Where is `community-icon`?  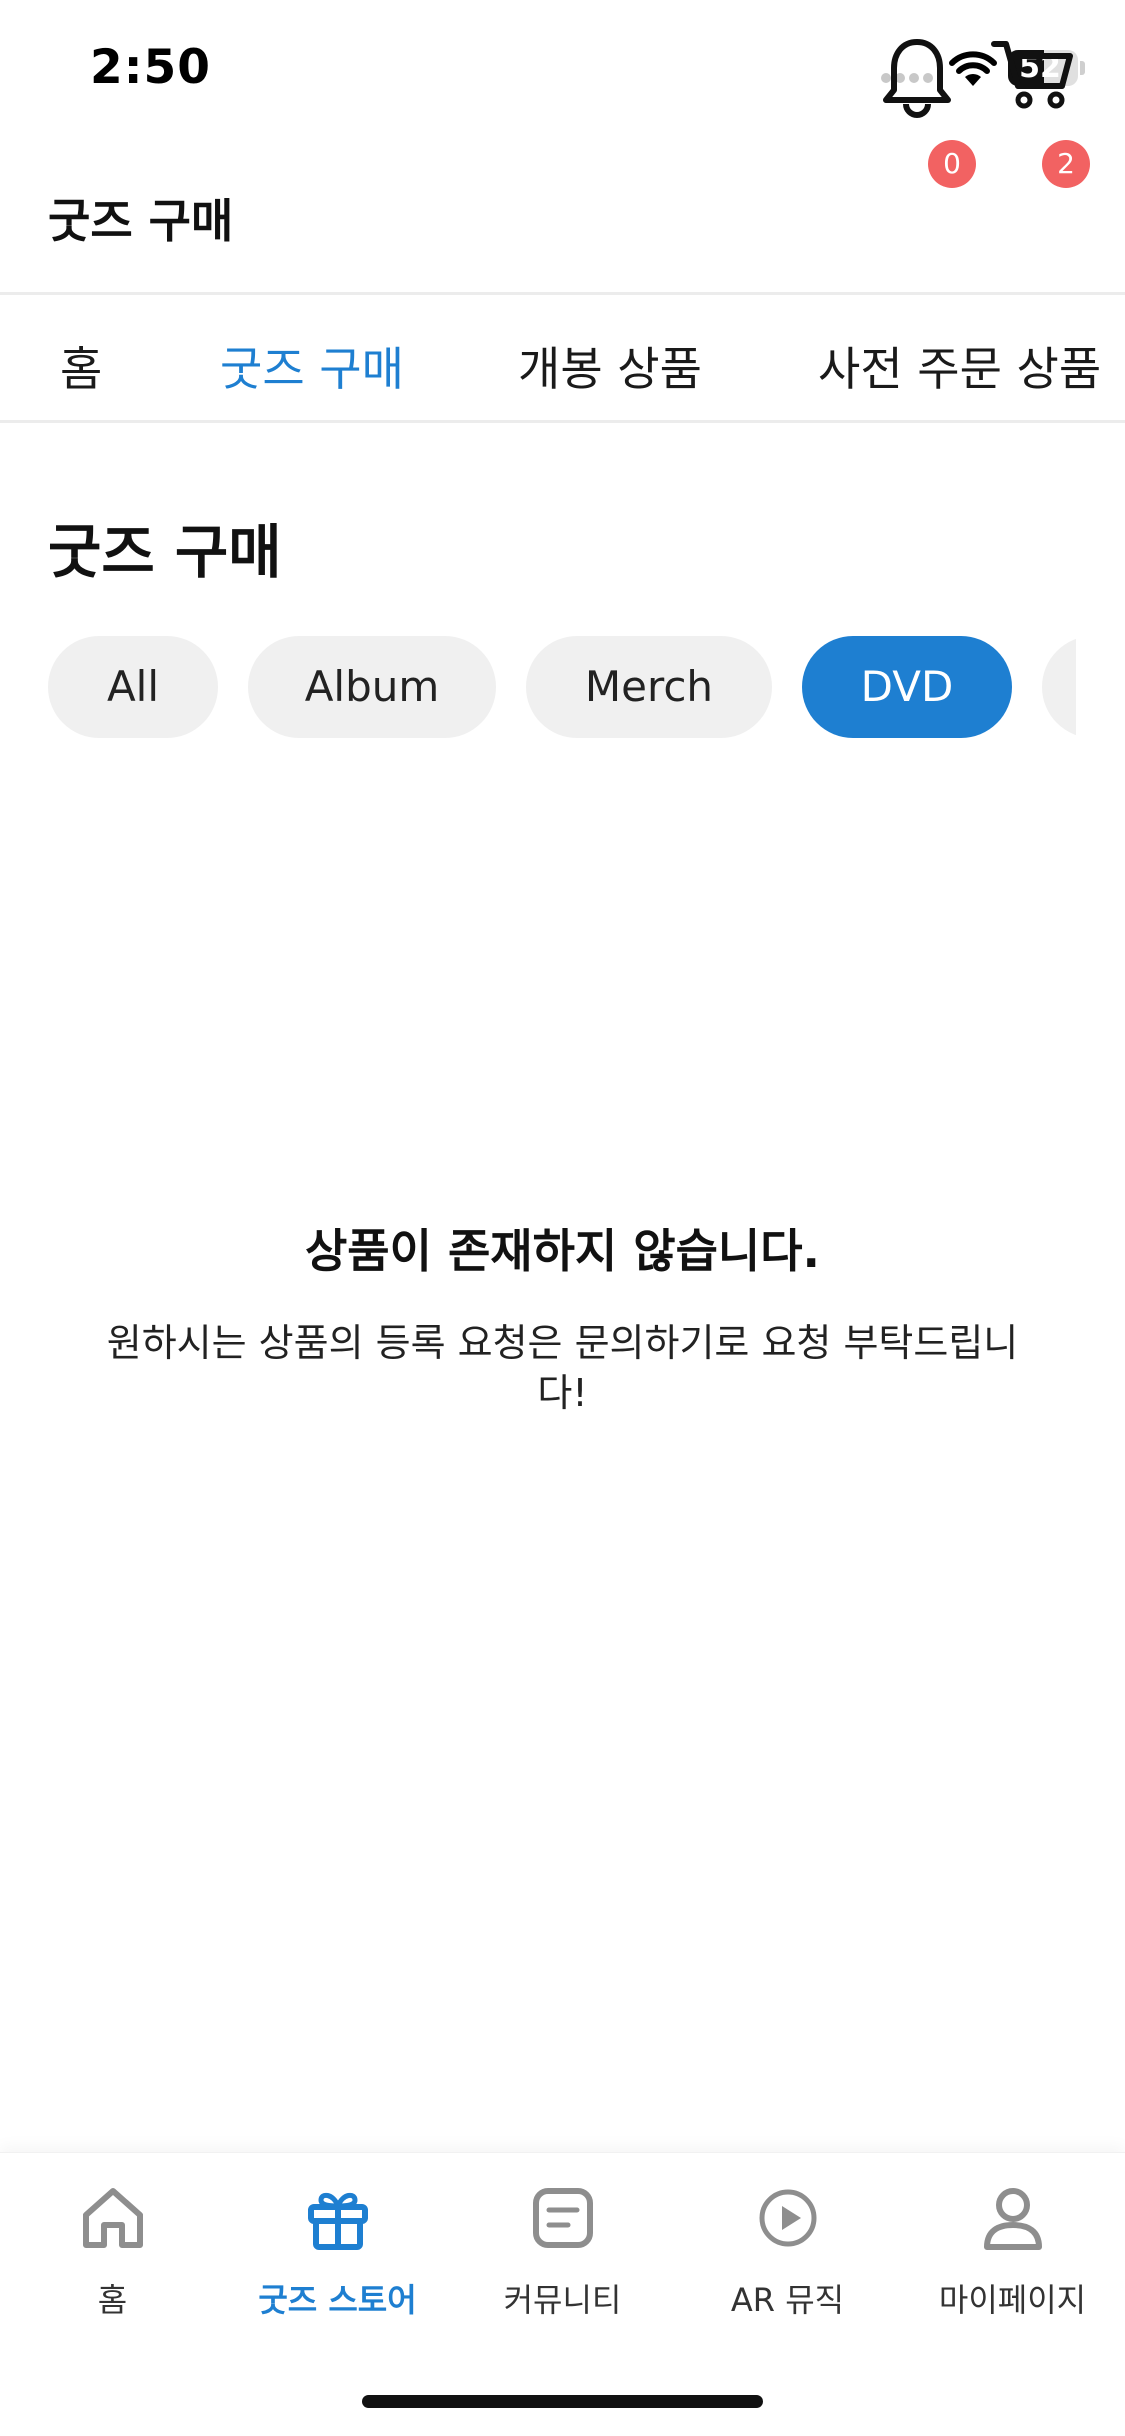 community-icon is located at coordinates (563, 2218).